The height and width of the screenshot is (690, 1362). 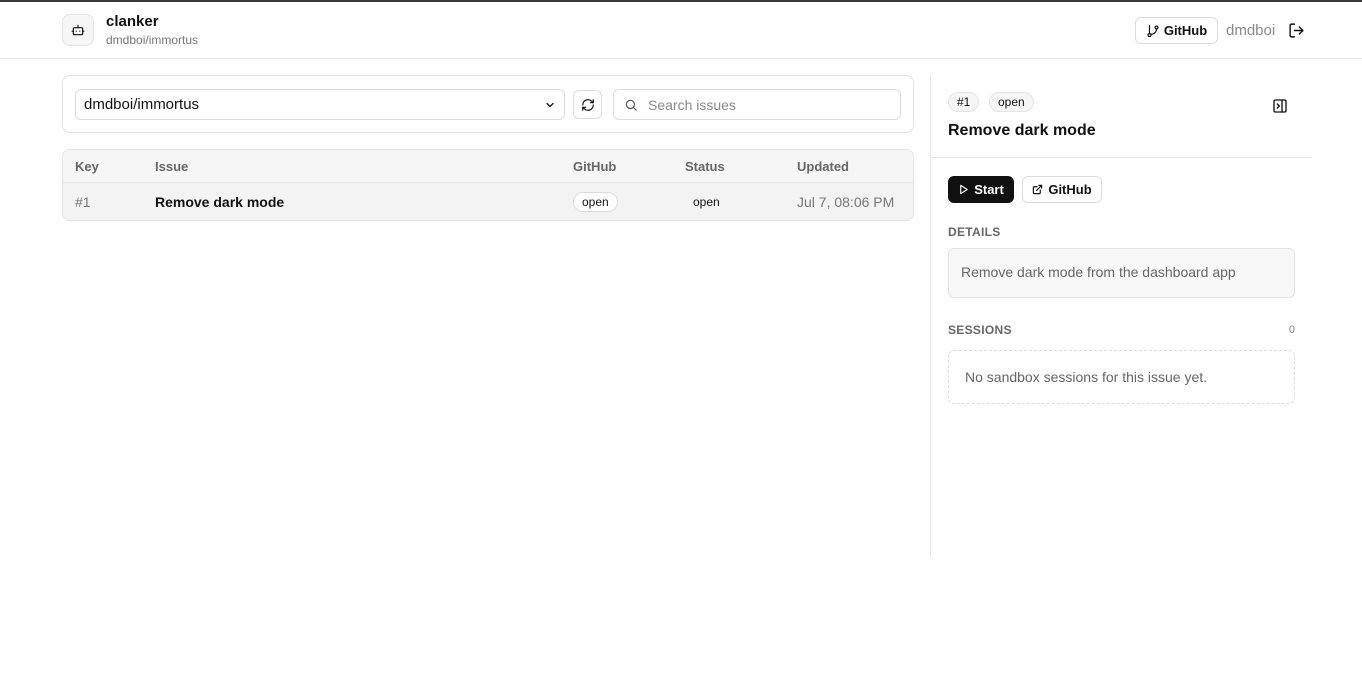 What do you see at coordinates (595, 166) in the screenshot?
I see `column-header-github: GitHub` at bounding box center [595, 166].